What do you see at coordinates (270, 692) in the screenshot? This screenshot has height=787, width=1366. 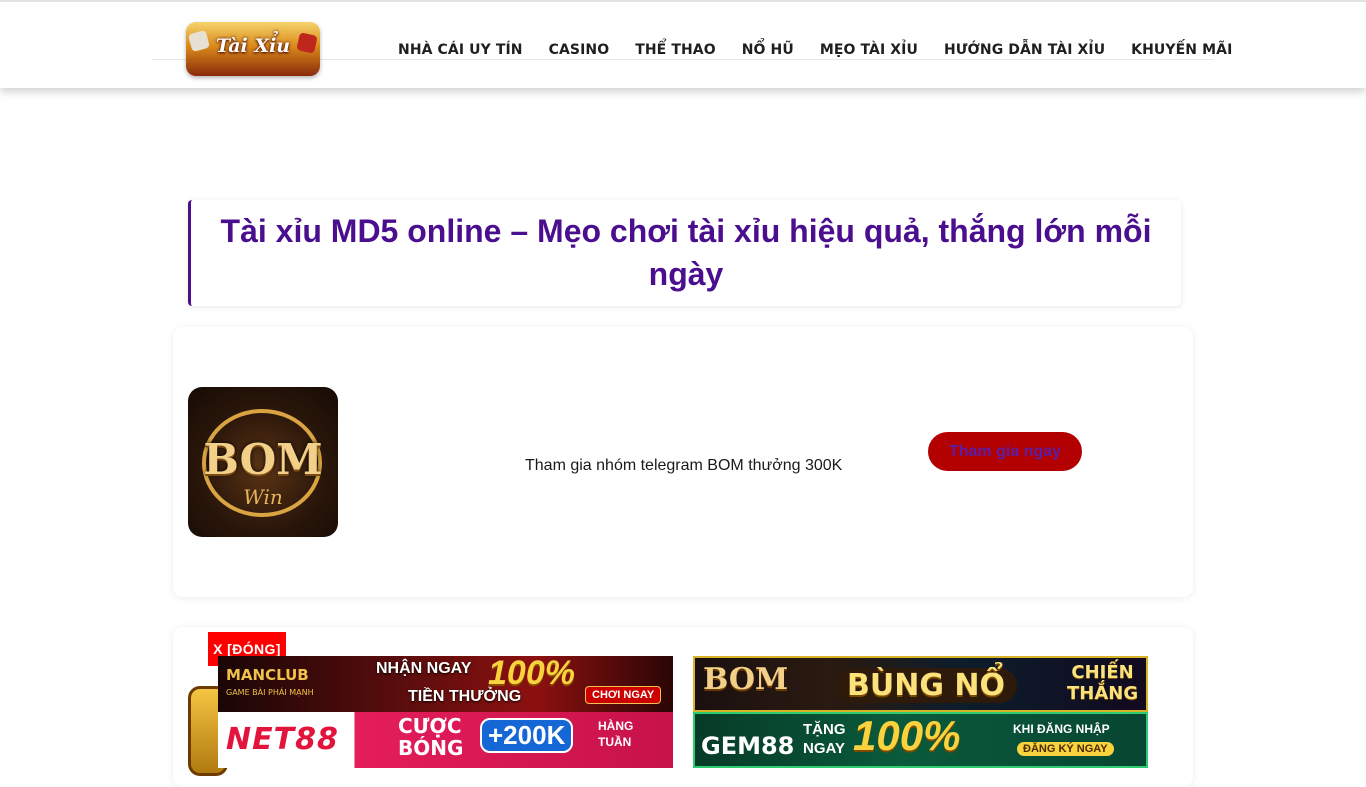 I see `manclub-tagline: GAME BÀI PHÁI MẠNH` at bounding box center [270, 692].